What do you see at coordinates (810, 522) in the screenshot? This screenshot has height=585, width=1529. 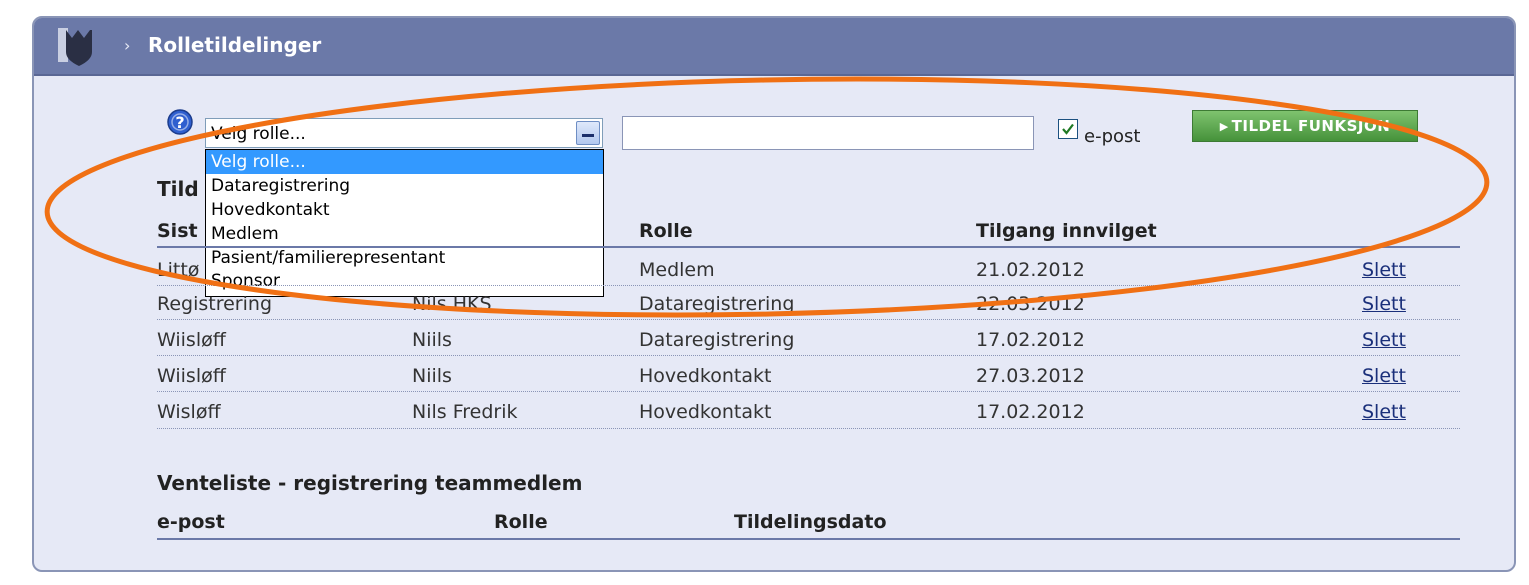 I see `column-header-date: Tildelingsdato` at bounding box center [810, 522].